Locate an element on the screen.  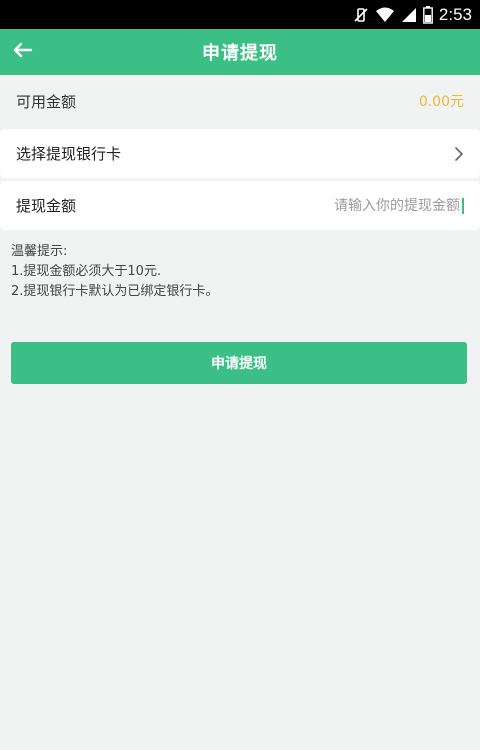
select-bank-card-label: 选择提现银行卡 is located at coordinates (69, 154).